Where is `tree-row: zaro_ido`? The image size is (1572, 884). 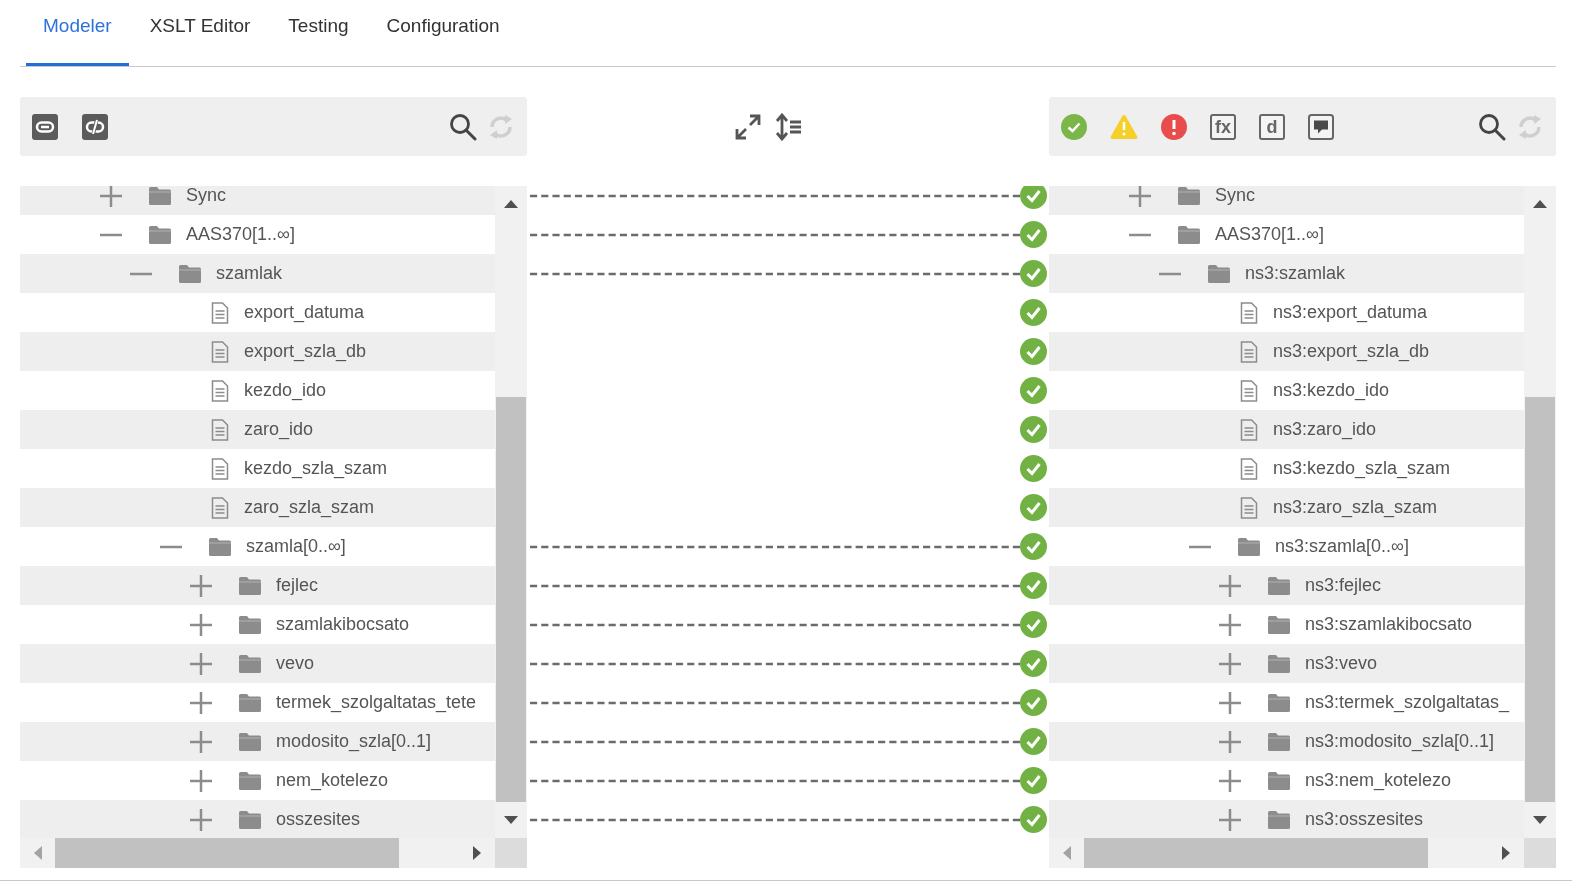
tree-row: zaro_ido is located at coordinates (257, 429).